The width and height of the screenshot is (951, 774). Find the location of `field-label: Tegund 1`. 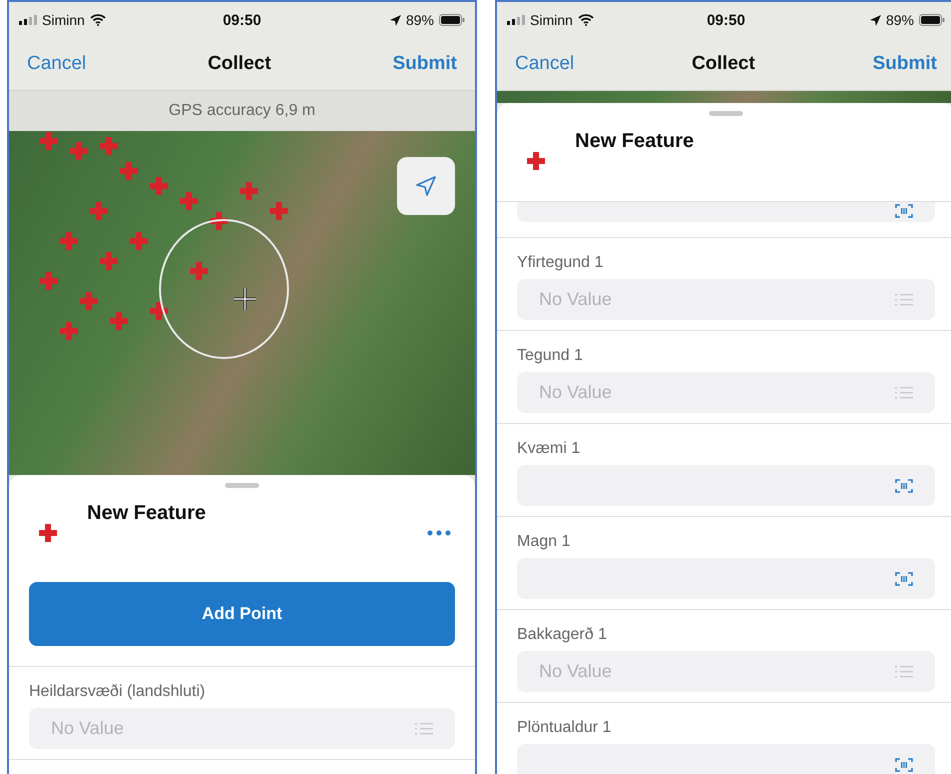

field-label: Tegund 1 is located at coordinates (550, 356).